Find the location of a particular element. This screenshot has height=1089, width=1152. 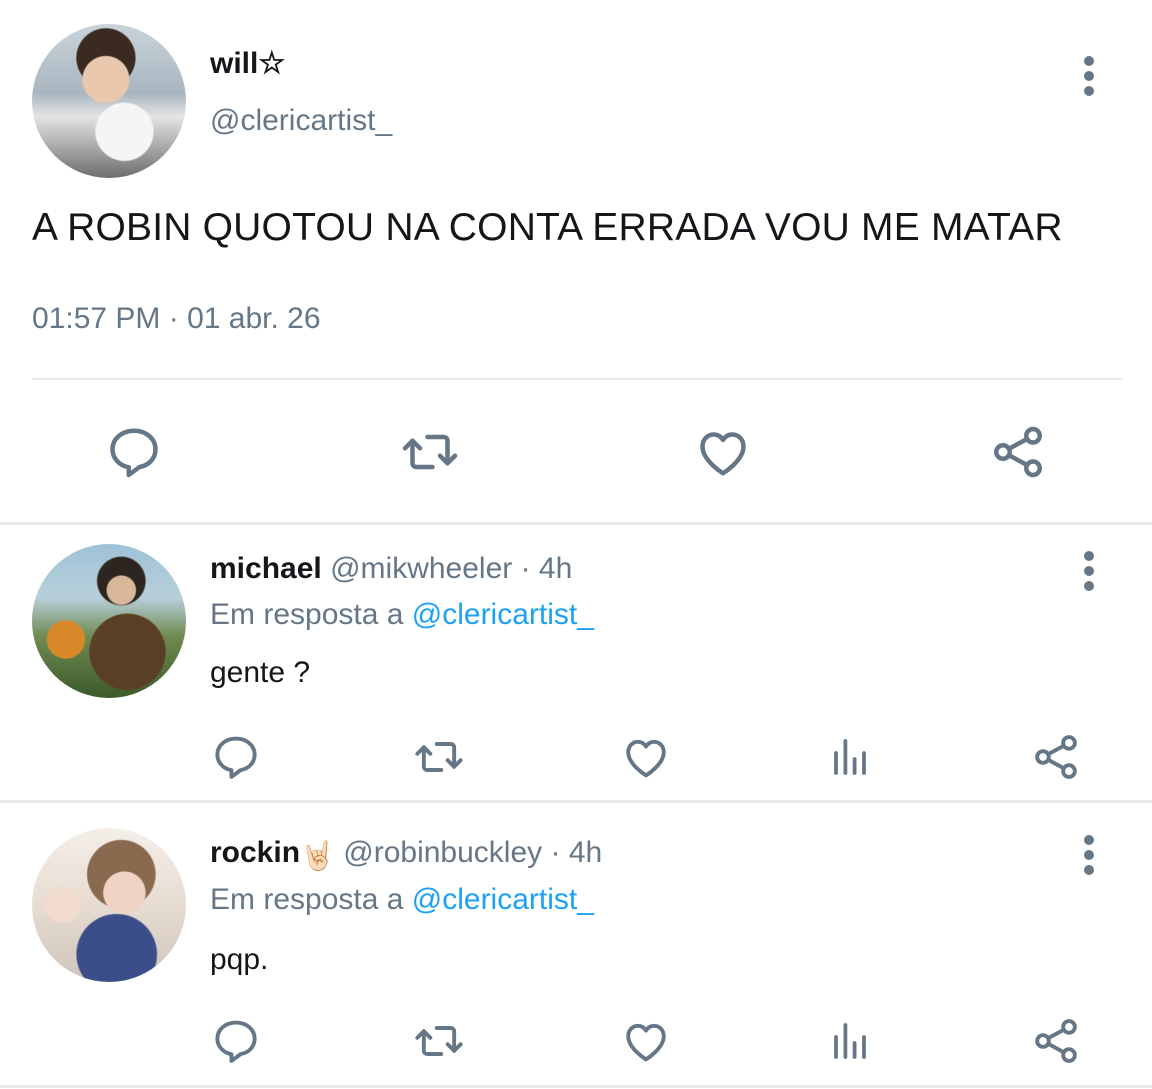

reply-header: rockin🤘🏻 @robinbuckley · 4h is located at coordinates (406, 854).